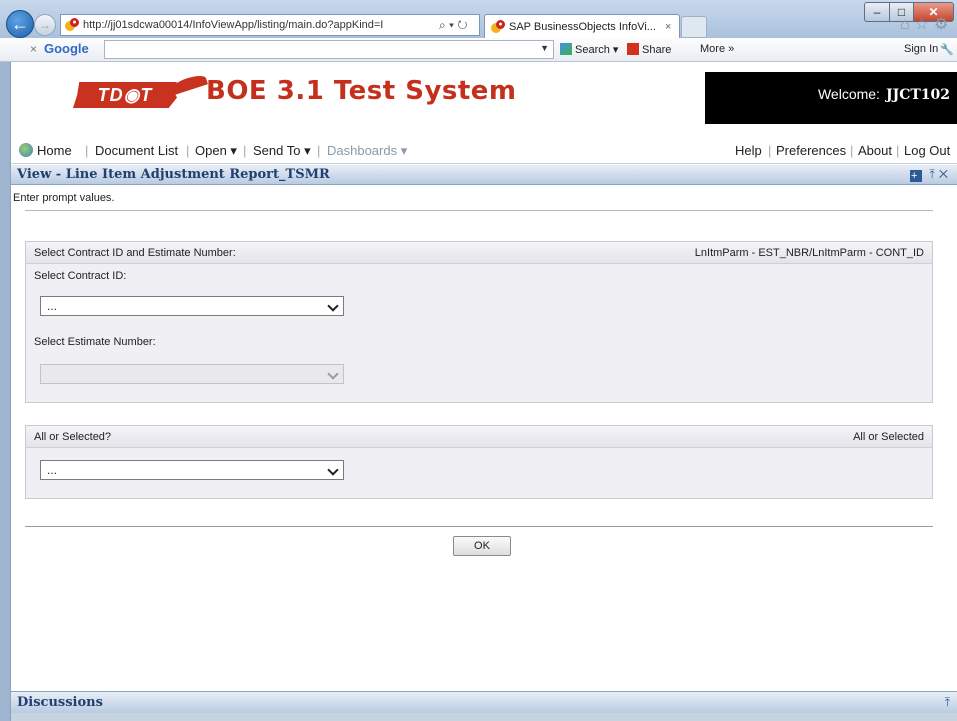 The image size is (957, 721). I want to click on menu-preferences: Preferences, so click(811, 150).